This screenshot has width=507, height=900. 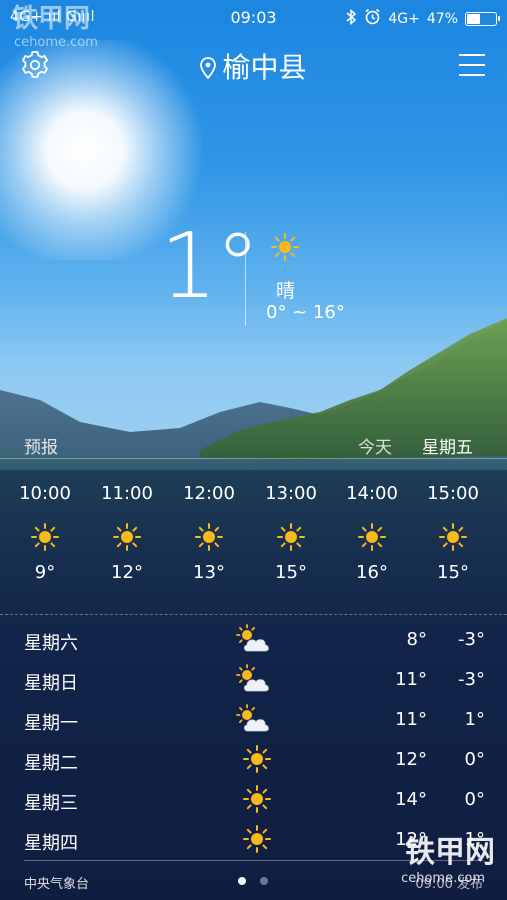 What do you see at coordinates (453, 493) in the screenshot?
I see `hour-time: 15:00` at bounding box center [453, 493].